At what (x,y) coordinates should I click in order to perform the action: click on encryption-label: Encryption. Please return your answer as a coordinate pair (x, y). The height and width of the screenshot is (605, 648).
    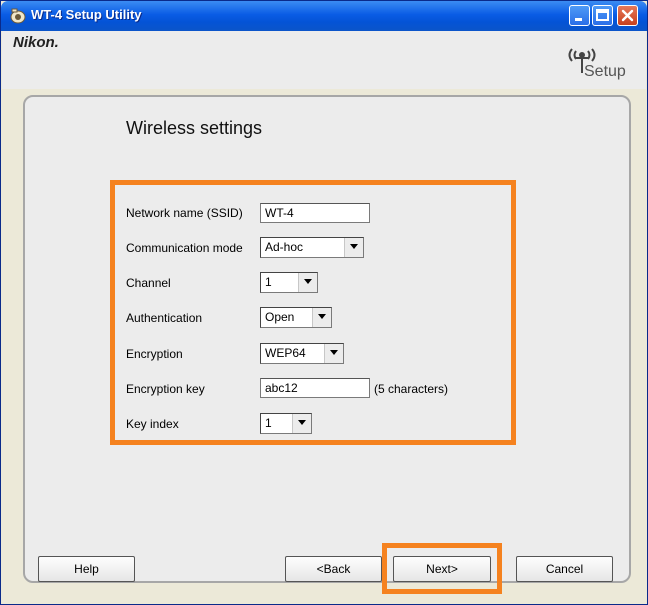
    Looking at the image, I should click on (154, 354).